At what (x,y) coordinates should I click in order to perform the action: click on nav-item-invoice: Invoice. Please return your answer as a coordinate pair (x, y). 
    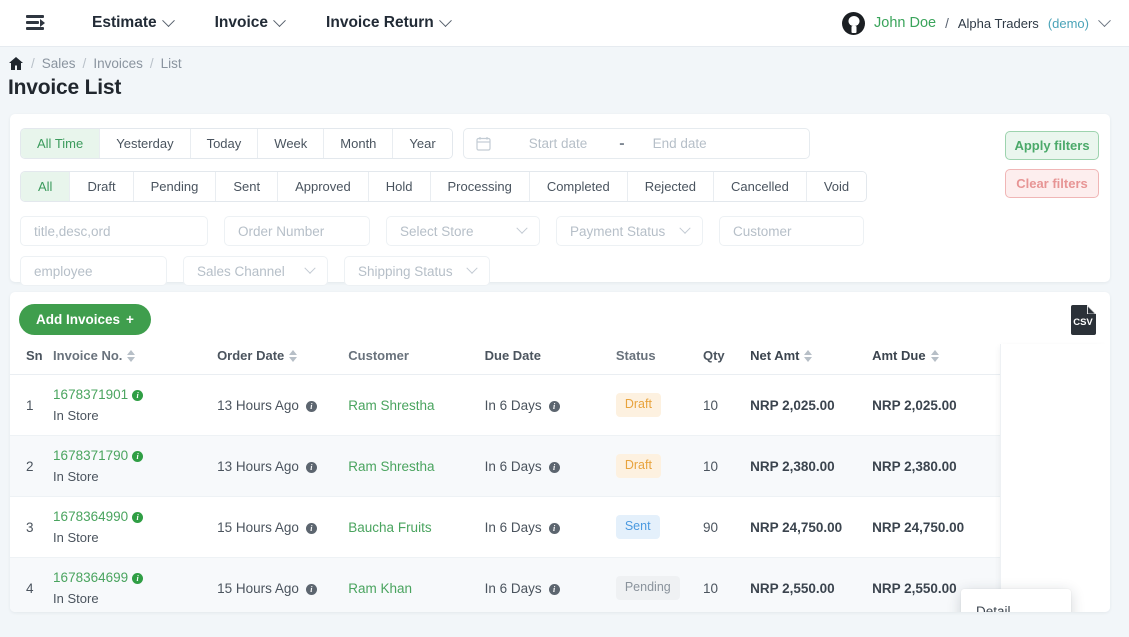
    Looking at the image, I should click on (250, 22).